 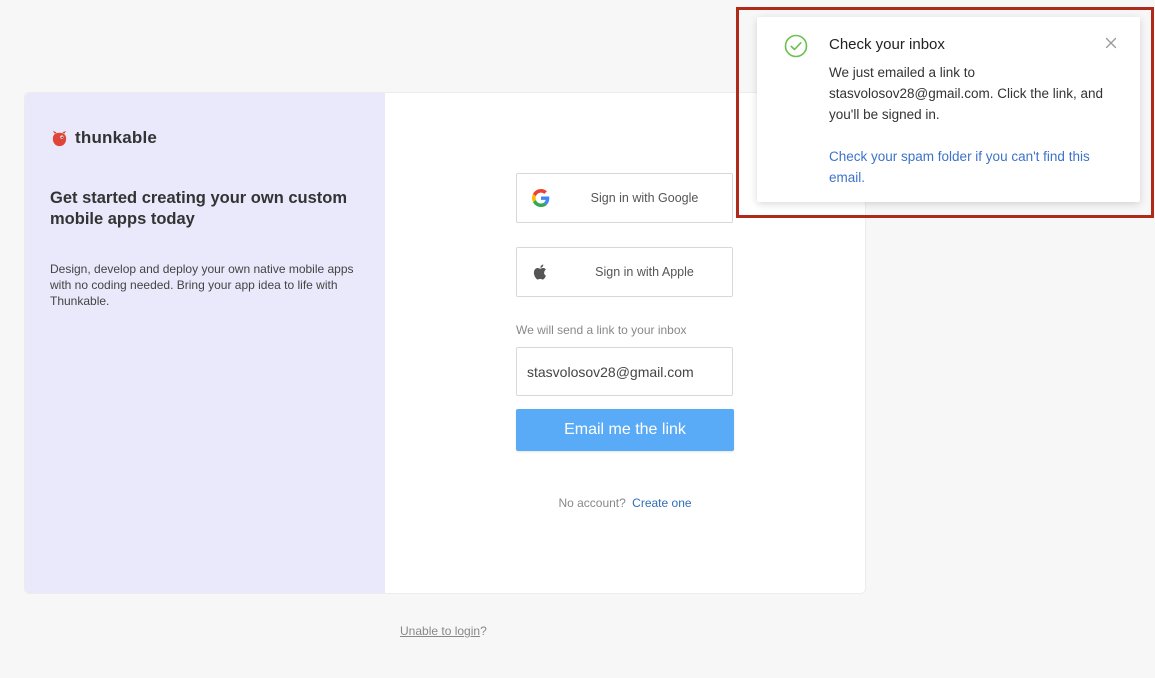 What do you see at coordinates (644, 272) in the screenshot?
I see `apple-signin-label: Sign in with Apple` at bounding box center [644, 272].